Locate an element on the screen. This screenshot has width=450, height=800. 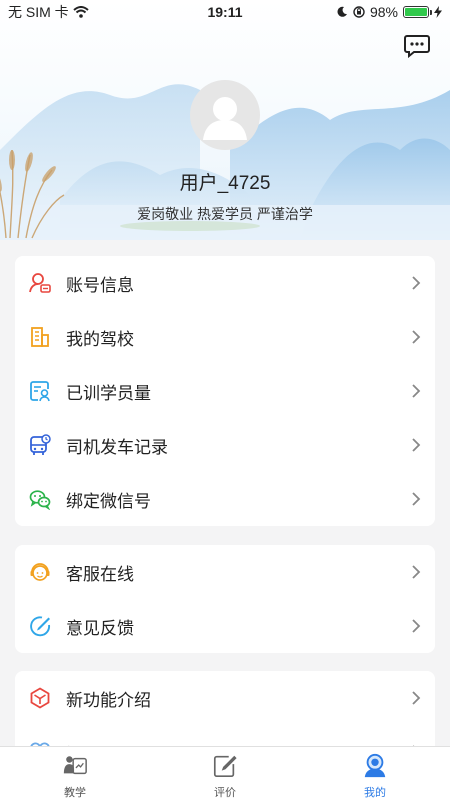
account-info-icon is located at coordinates (40, 283).